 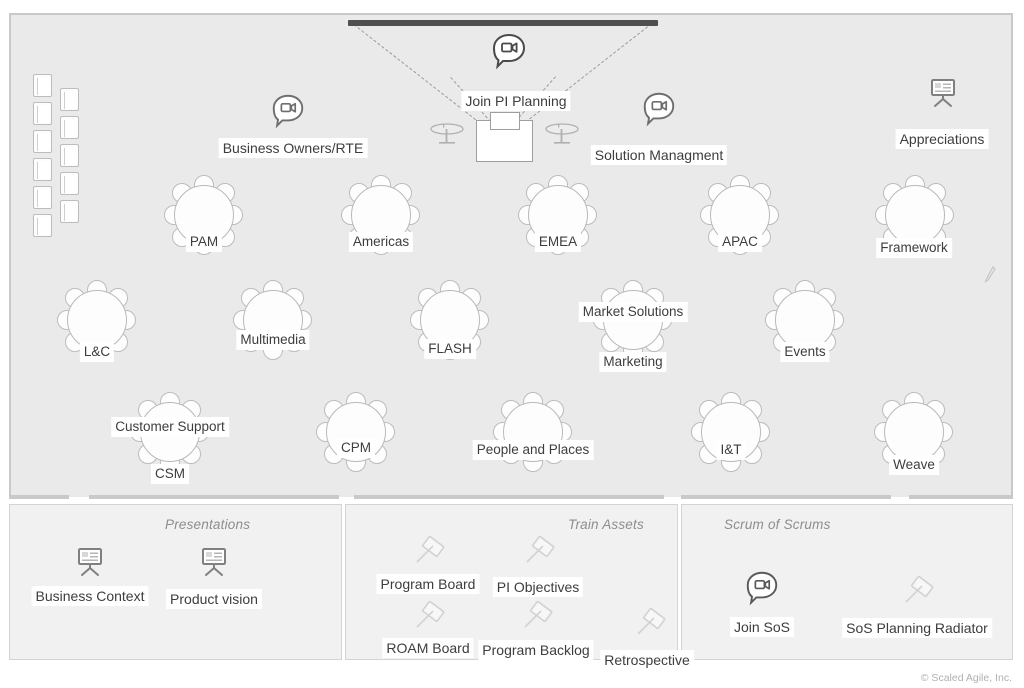 What do you see at coordinates (204, 242) in the screenshot?
I see `table-label: PAM` at bounding box center [204, 242].